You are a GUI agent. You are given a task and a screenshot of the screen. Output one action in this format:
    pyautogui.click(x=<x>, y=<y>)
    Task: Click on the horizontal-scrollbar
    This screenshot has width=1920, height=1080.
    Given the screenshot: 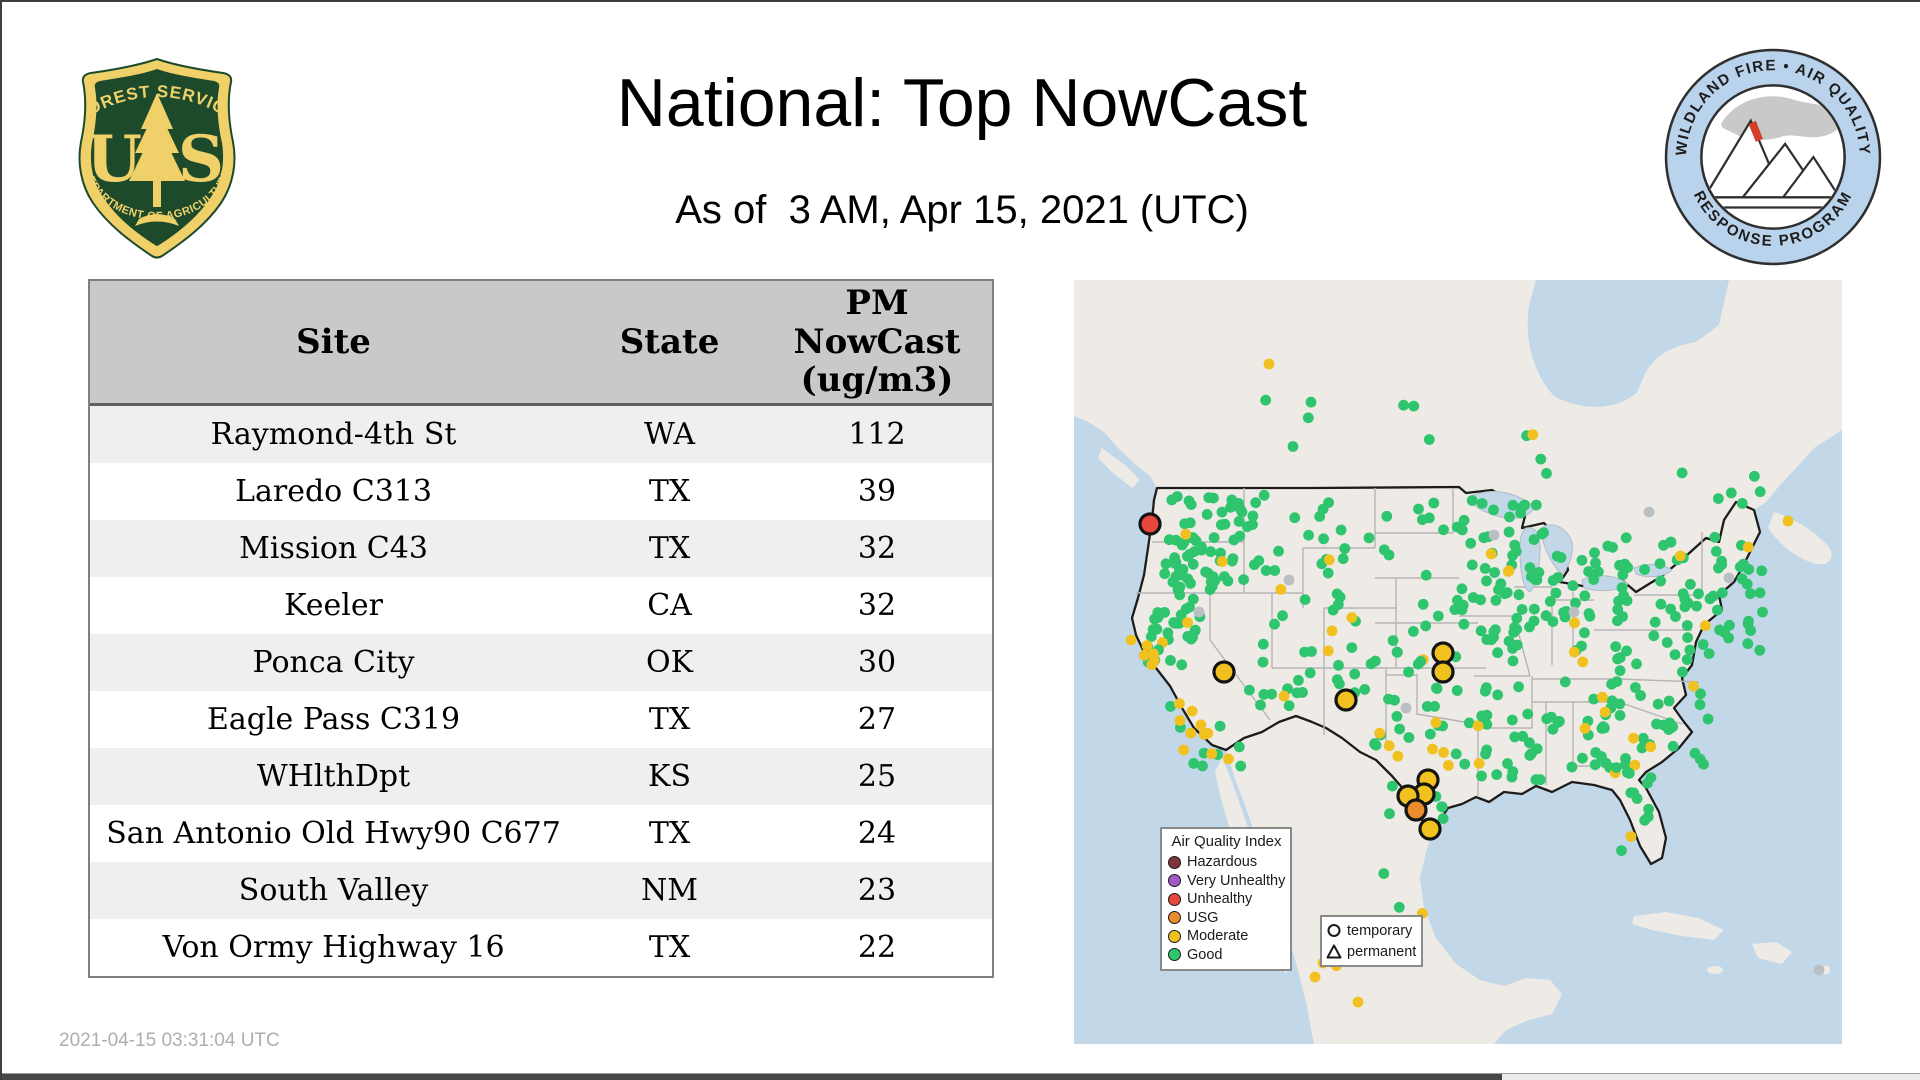 What is the action you would take?
    pyautogui.click(x=961, y=1076)
    